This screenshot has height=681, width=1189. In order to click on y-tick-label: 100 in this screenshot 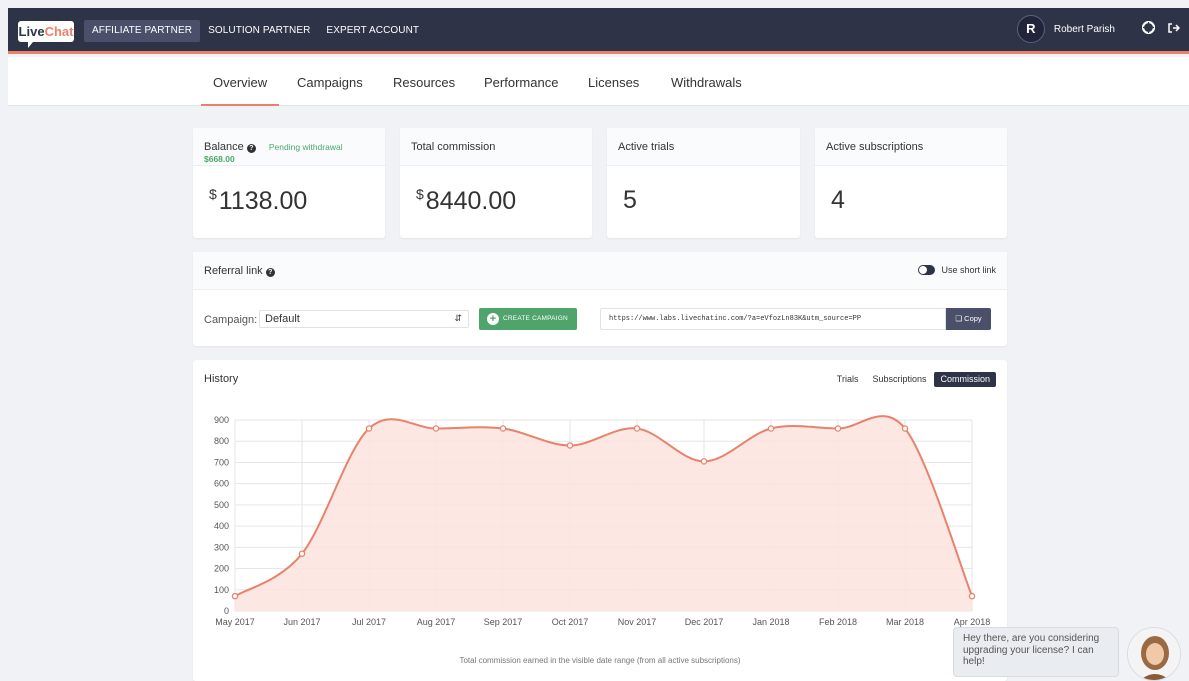, I will do `click(221, 590)`.